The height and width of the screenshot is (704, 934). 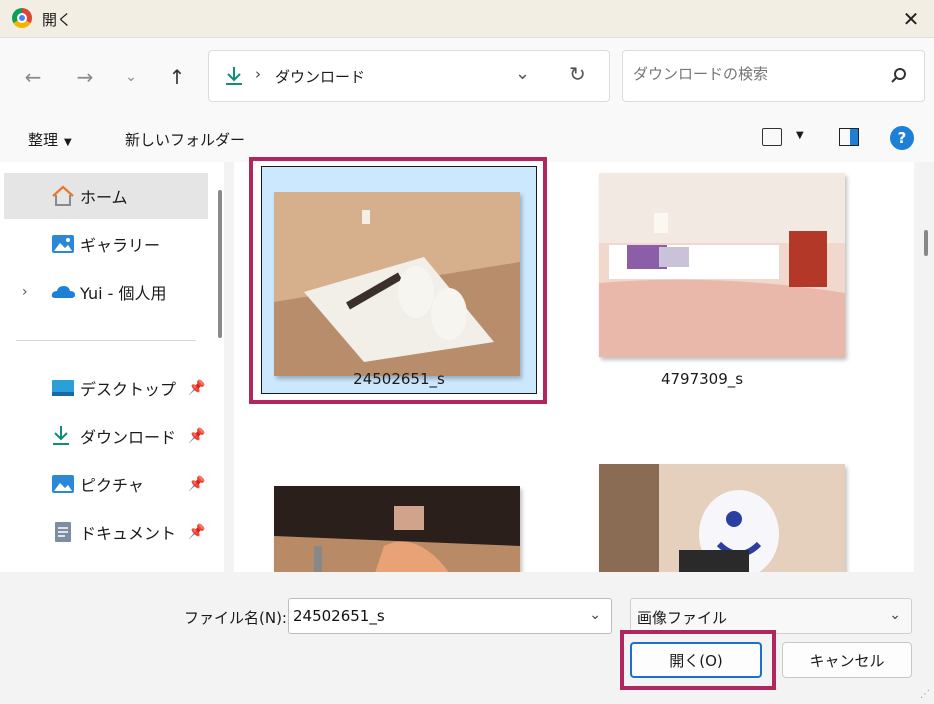 What do you see at coordinates (63, 292) in the screenshot?
I see `onedrive-icon` at bounding box center [63, 292].